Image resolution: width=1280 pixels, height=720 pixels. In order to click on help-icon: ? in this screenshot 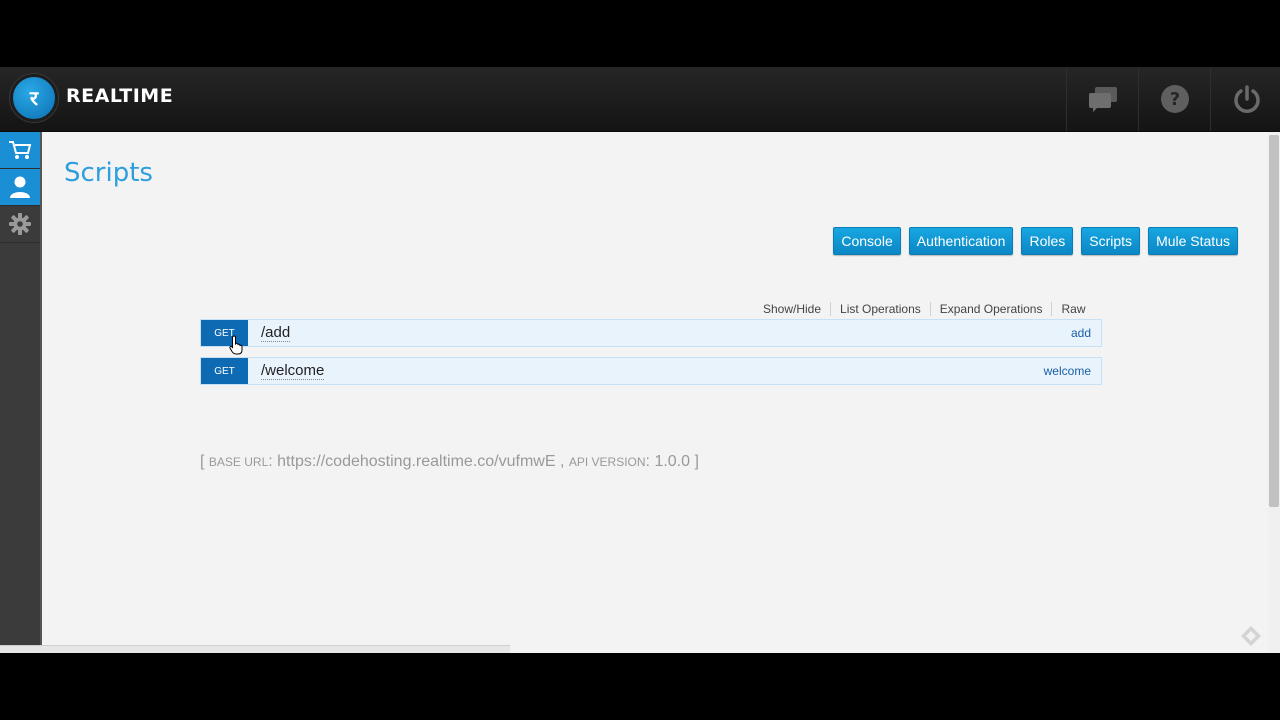, I will do `click(1174, 99)`.